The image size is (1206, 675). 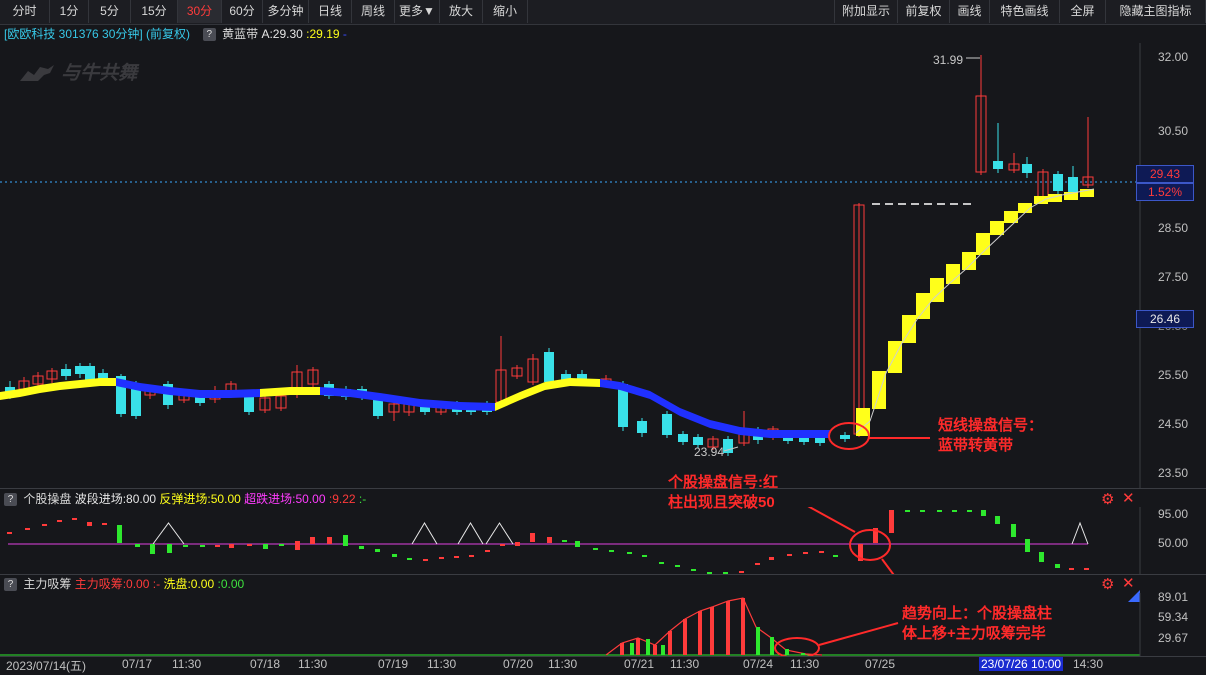 I want to click on zoom-out-button: 缩小, so click(x=505, y=11).